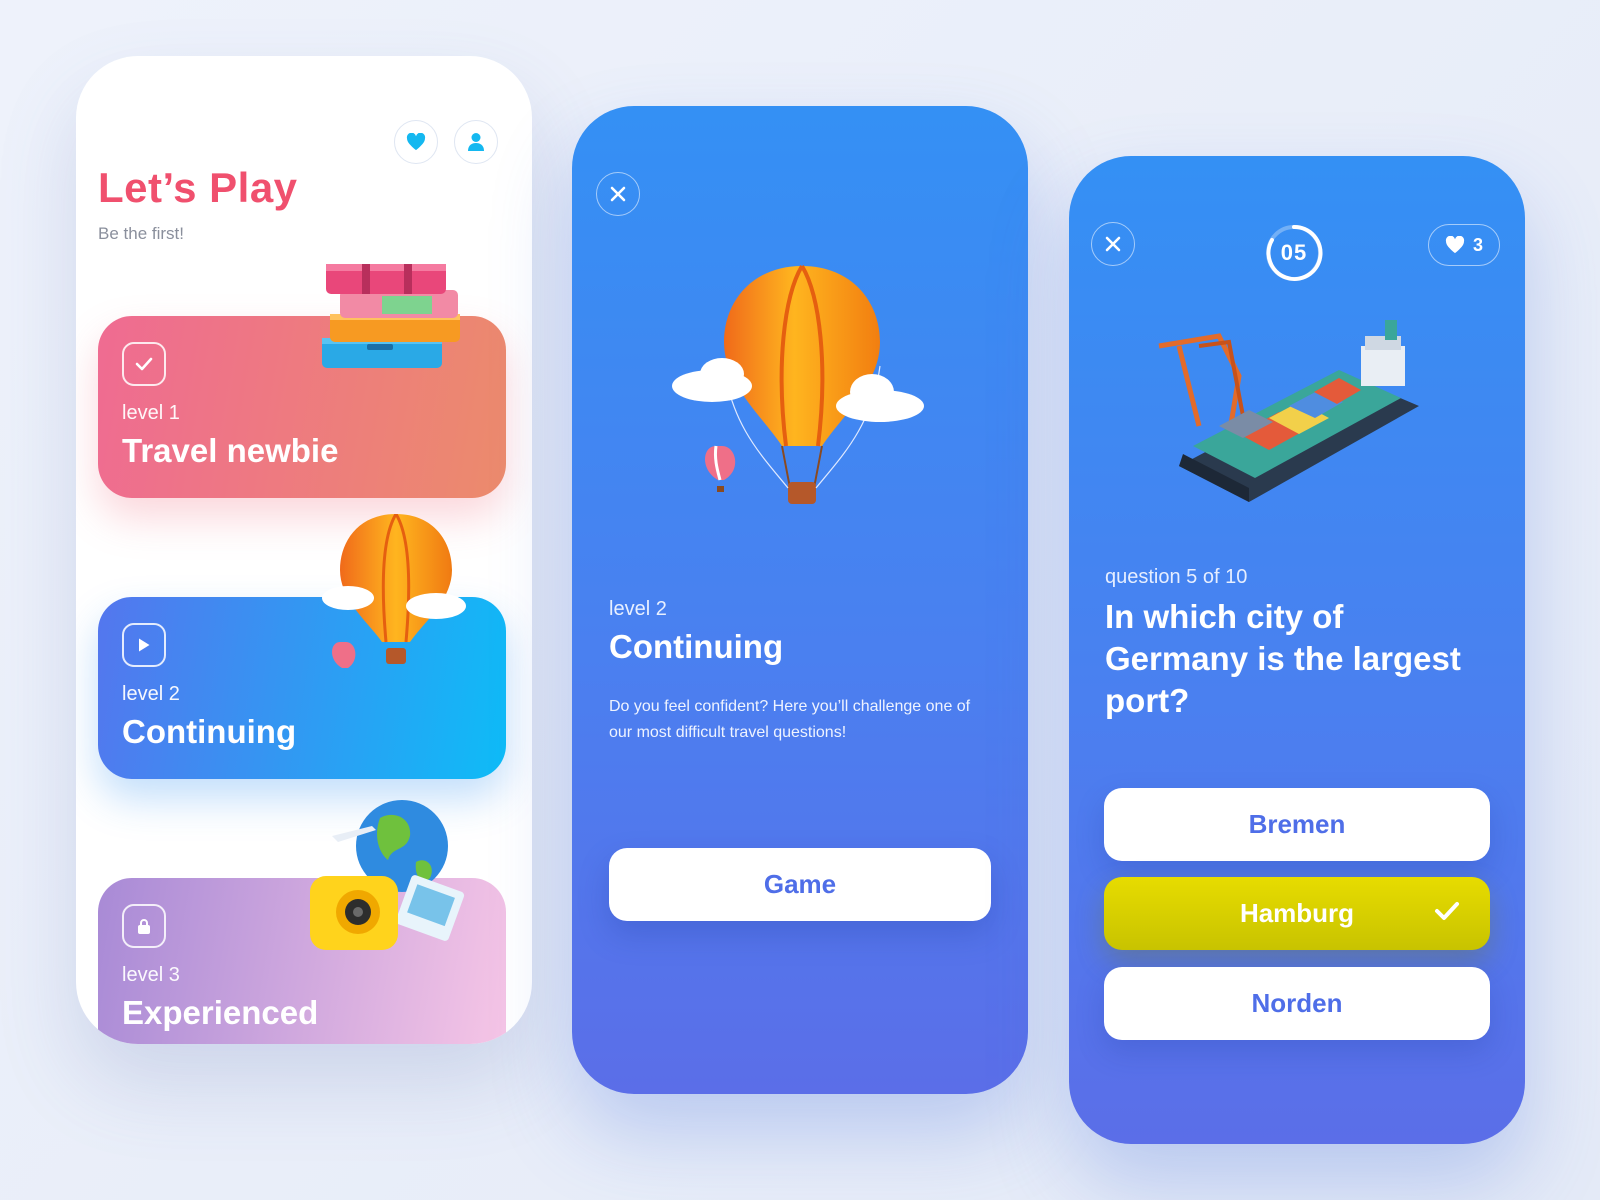 This screenshot has width=1600, height=1200. I want to click on answer-option-hamburg: Hamburg, so click(1297, 913).